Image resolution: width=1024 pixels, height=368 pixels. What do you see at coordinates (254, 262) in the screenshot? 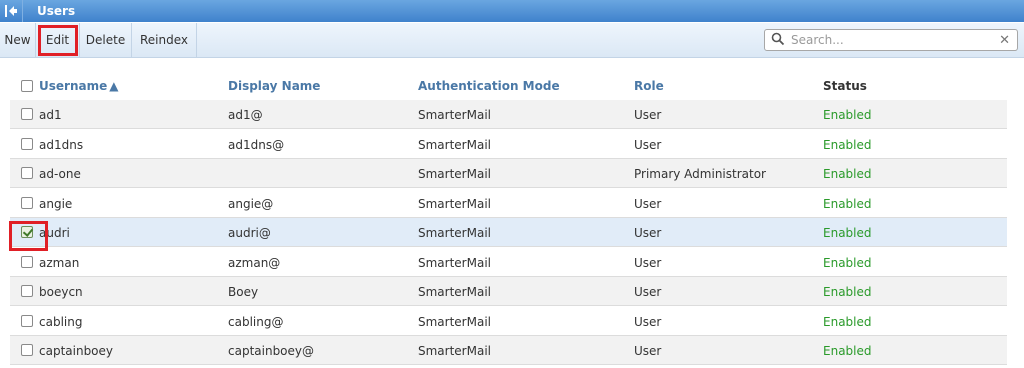
I see `cell-display-name: azman@` at bounding box center [254, 262].